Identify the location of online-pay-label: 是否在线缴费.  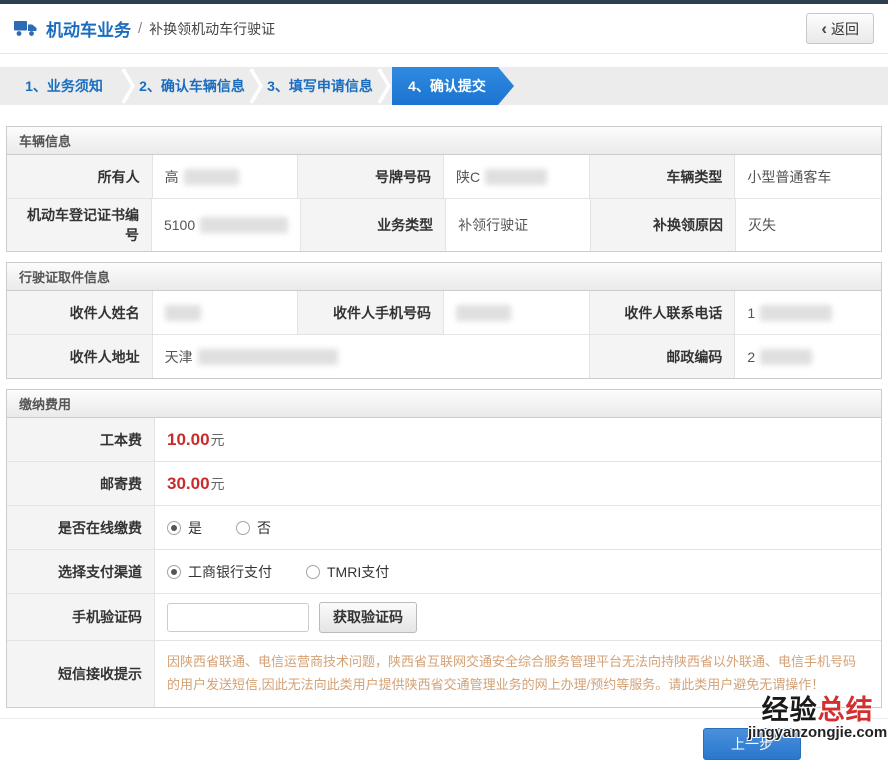
(81, 527).